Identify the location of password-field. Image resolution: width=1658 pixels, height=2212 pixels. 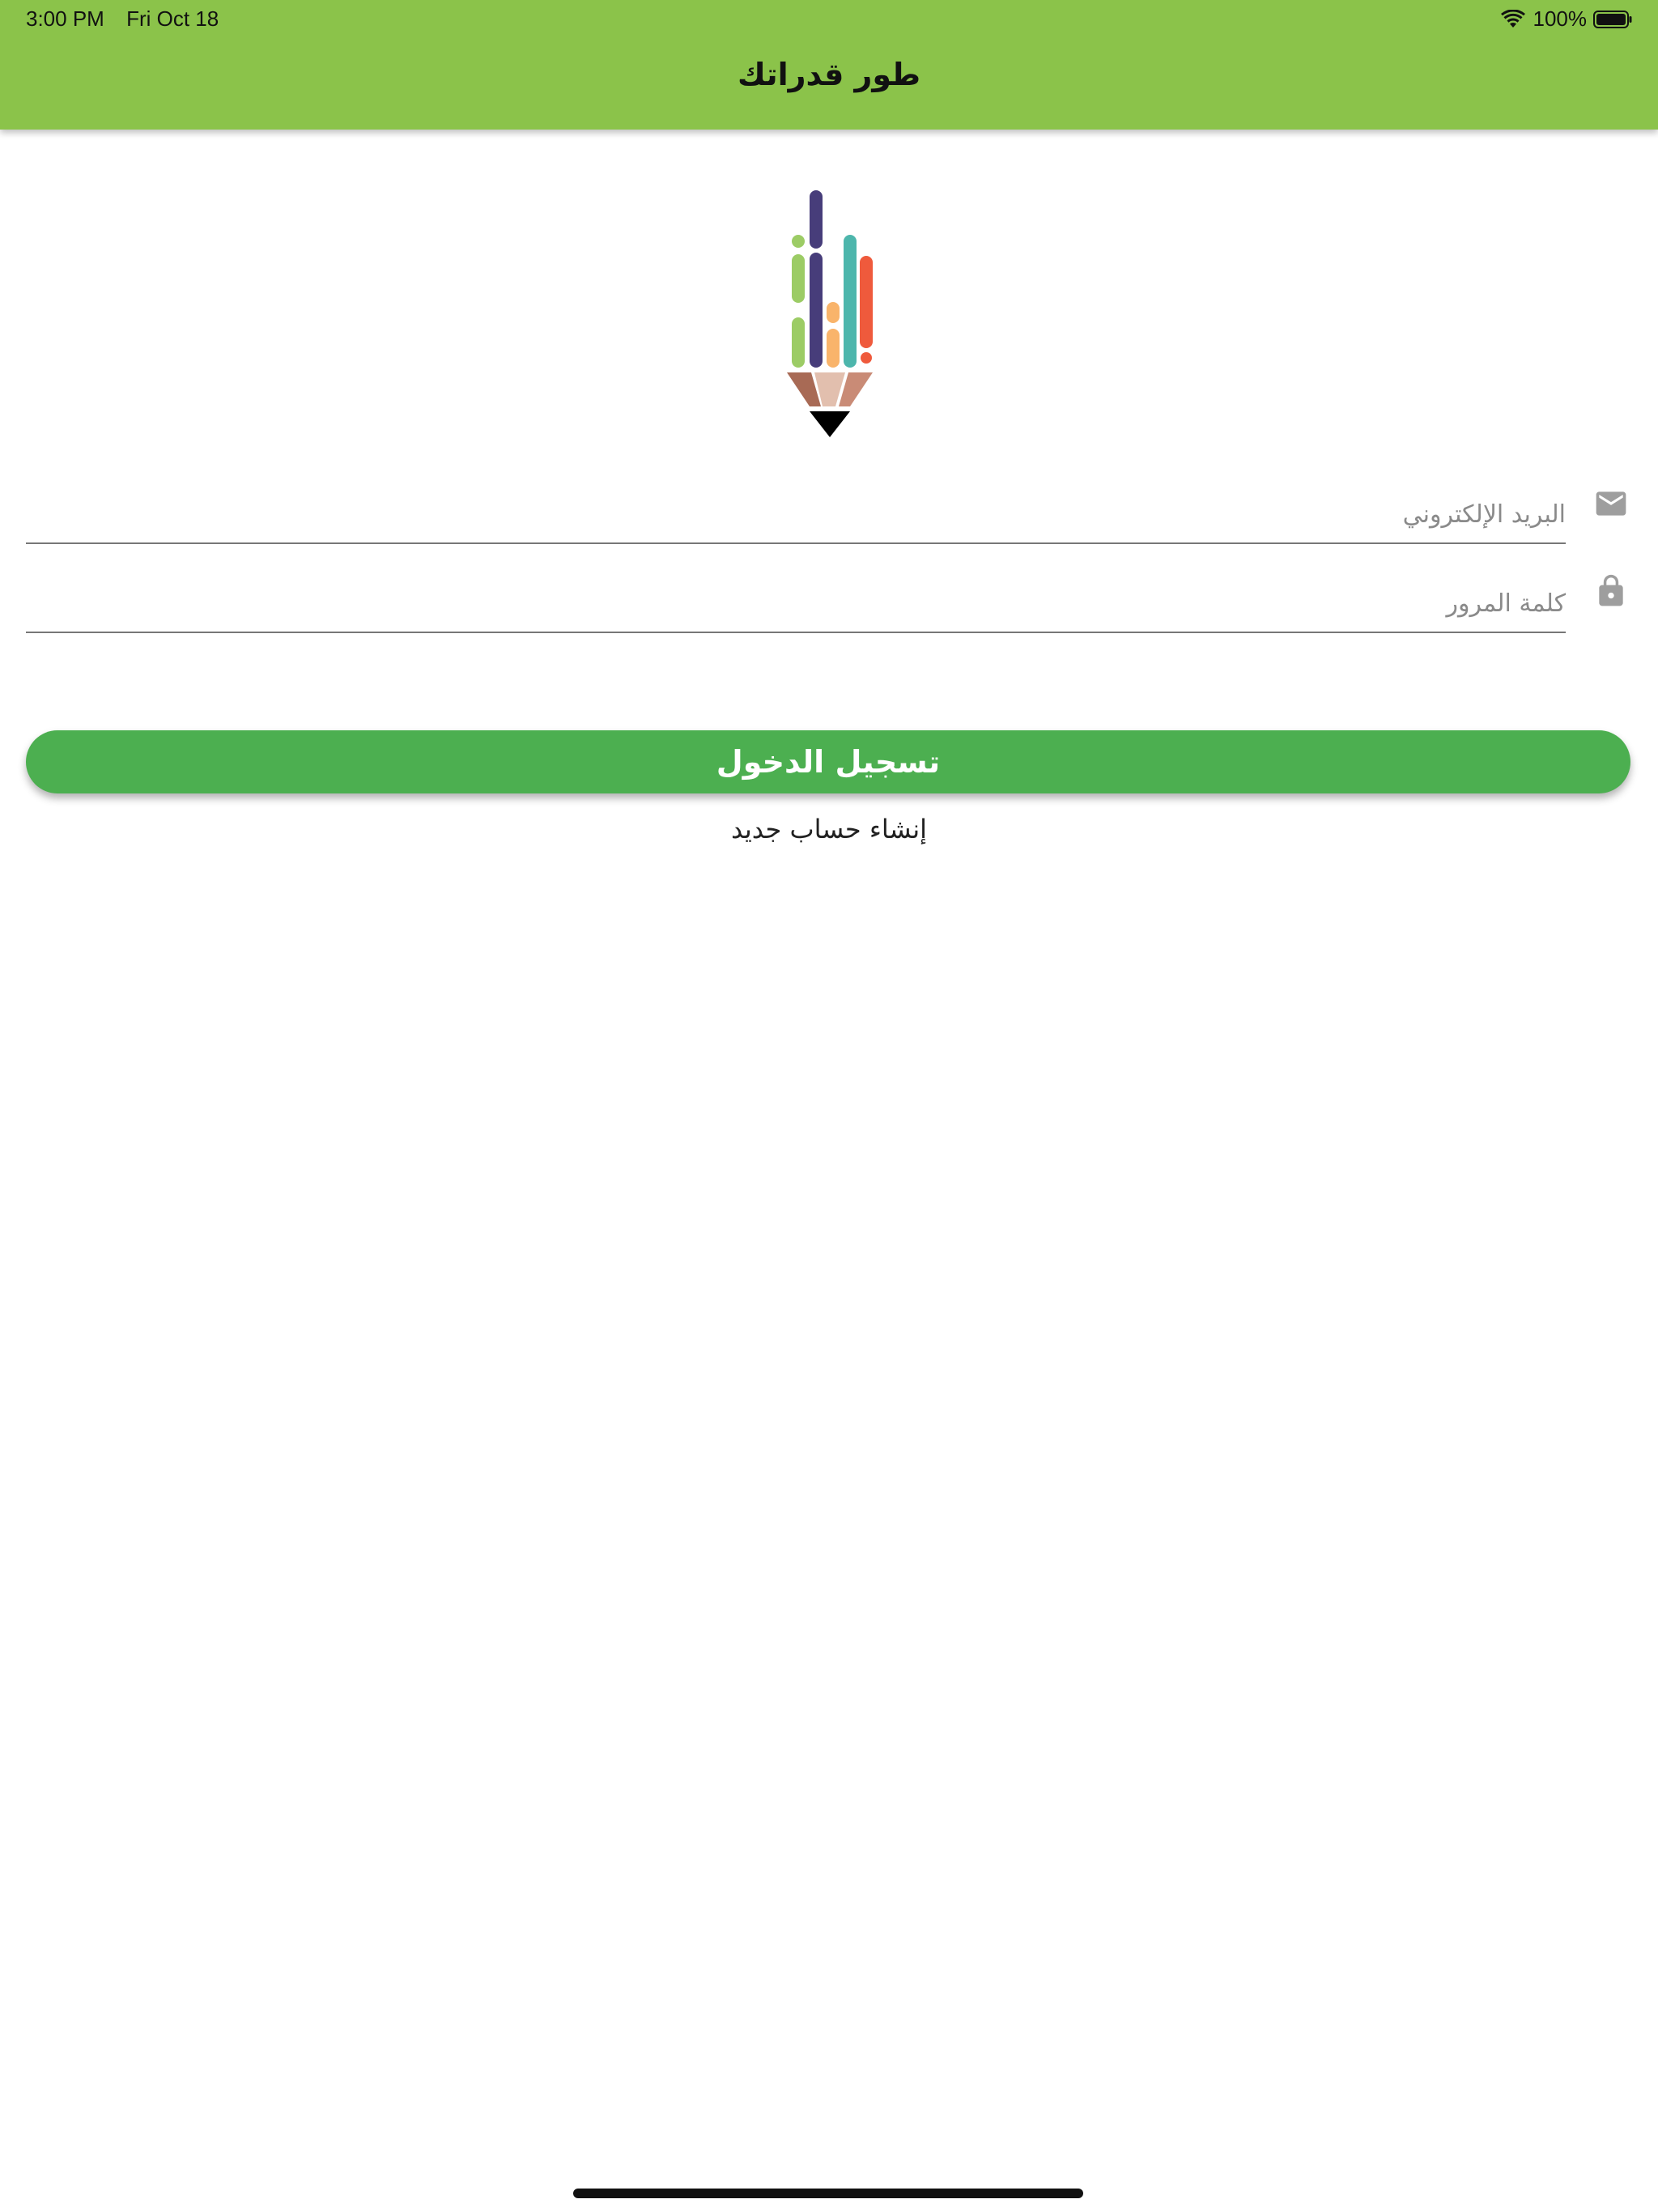
(796, 604).